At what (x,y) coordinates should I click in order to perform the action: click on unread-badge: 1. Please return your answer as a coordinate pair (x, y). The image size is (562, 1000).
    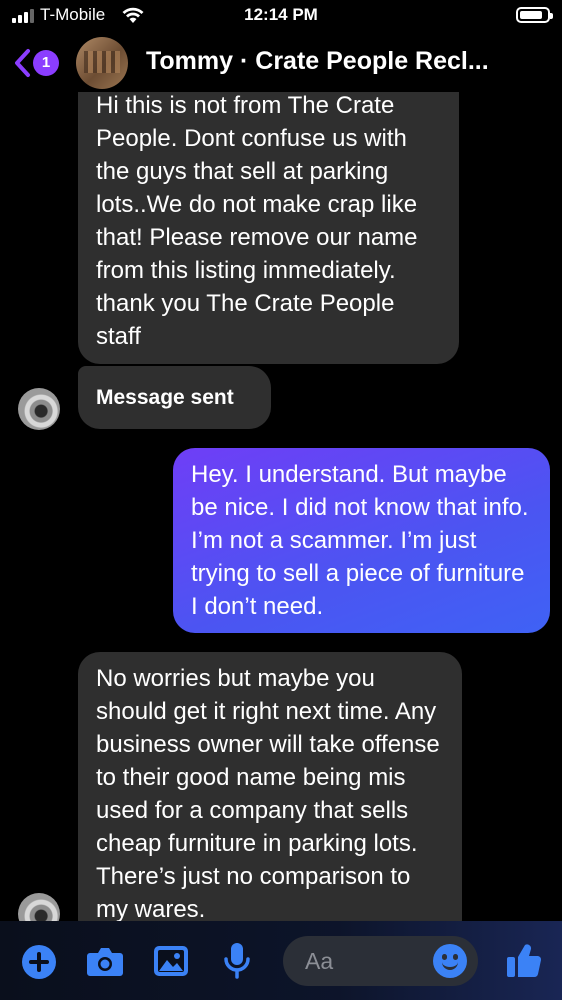
    Looking at the image, I should click on (46, 63).